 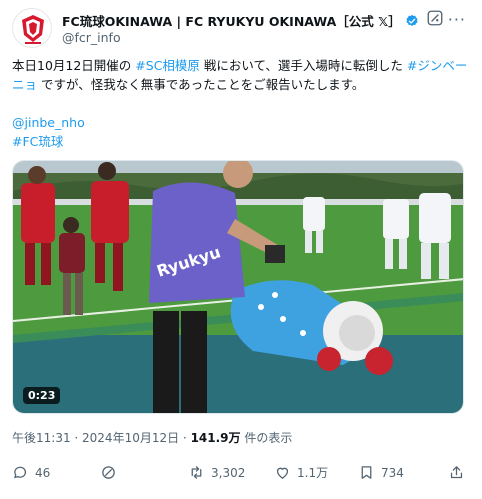 I want to click on video-duration: 0:23, so click(x=42, y=395).